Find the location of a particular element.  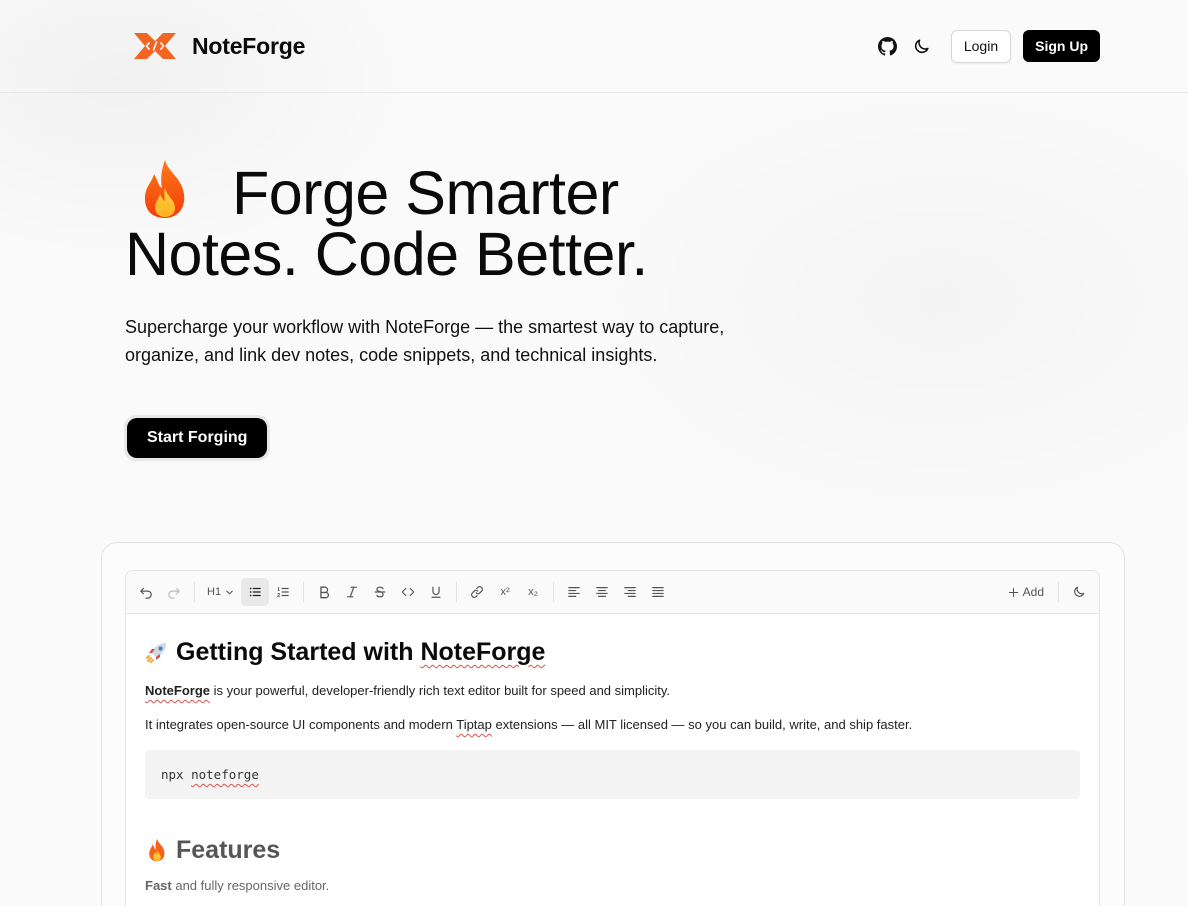

superscript-icon: x² is located at coordinates (505, 592).